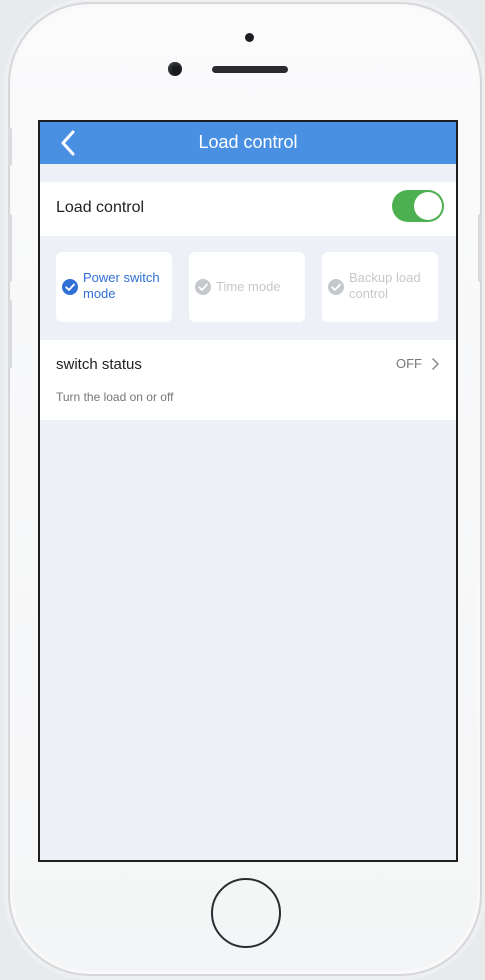 The image size is (485, 980). Describe the element at coordinates (175, 69) in the screenshot. I see `front-camera` at that location.